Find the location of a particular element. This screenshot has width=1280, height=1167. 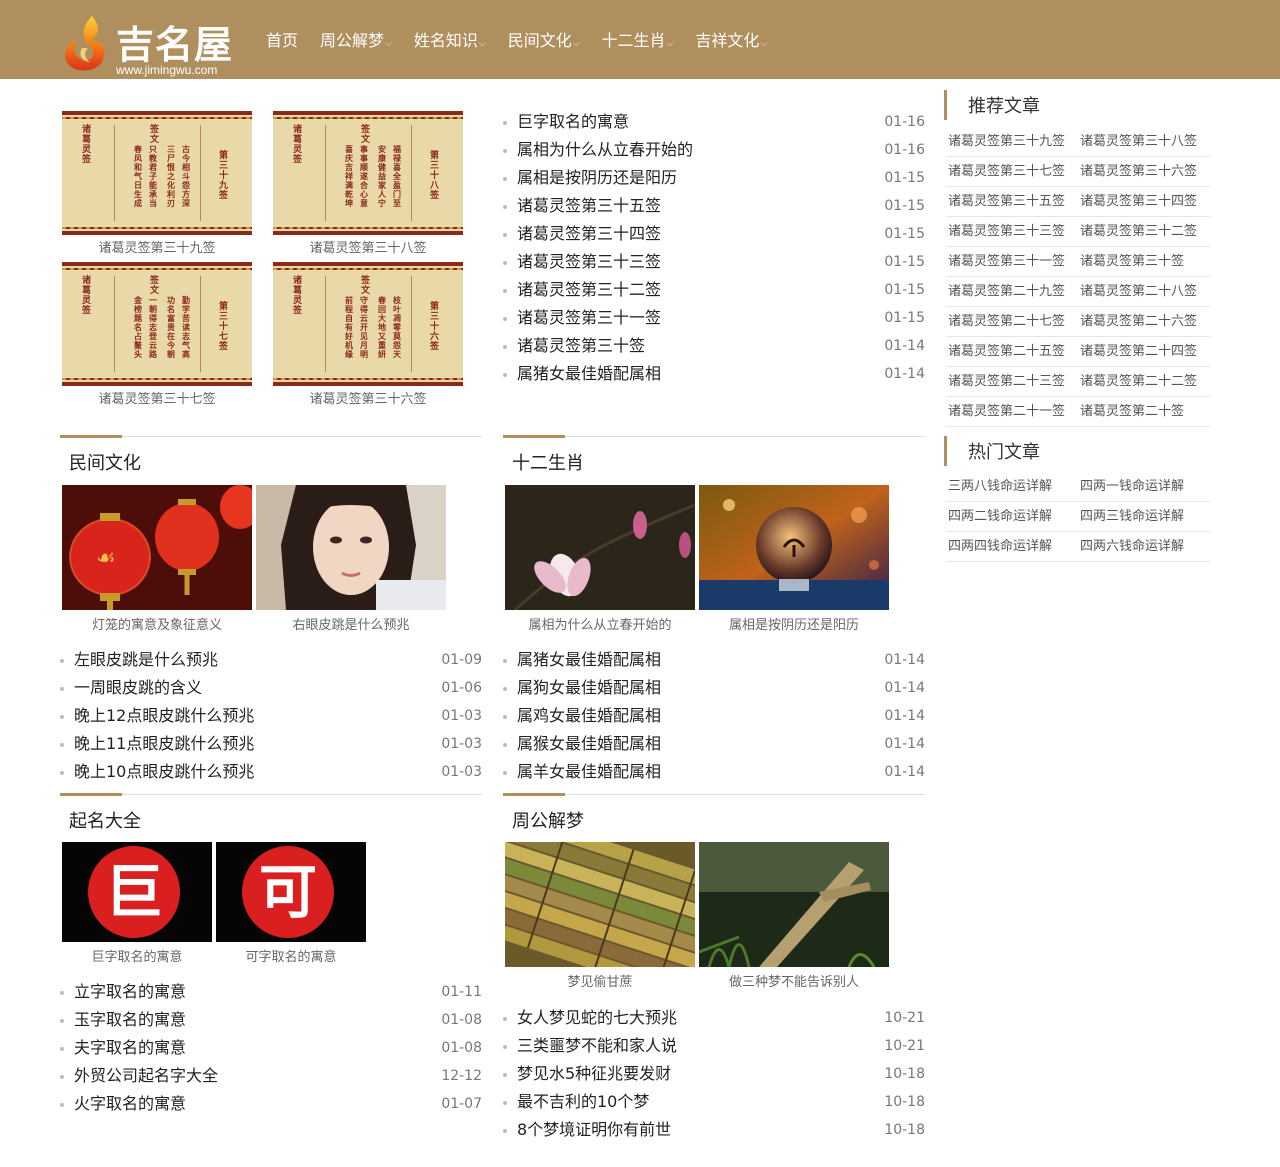

nav-item-lucky-culture: 吉祥文化⌵ is located at coordinates (731, 39).